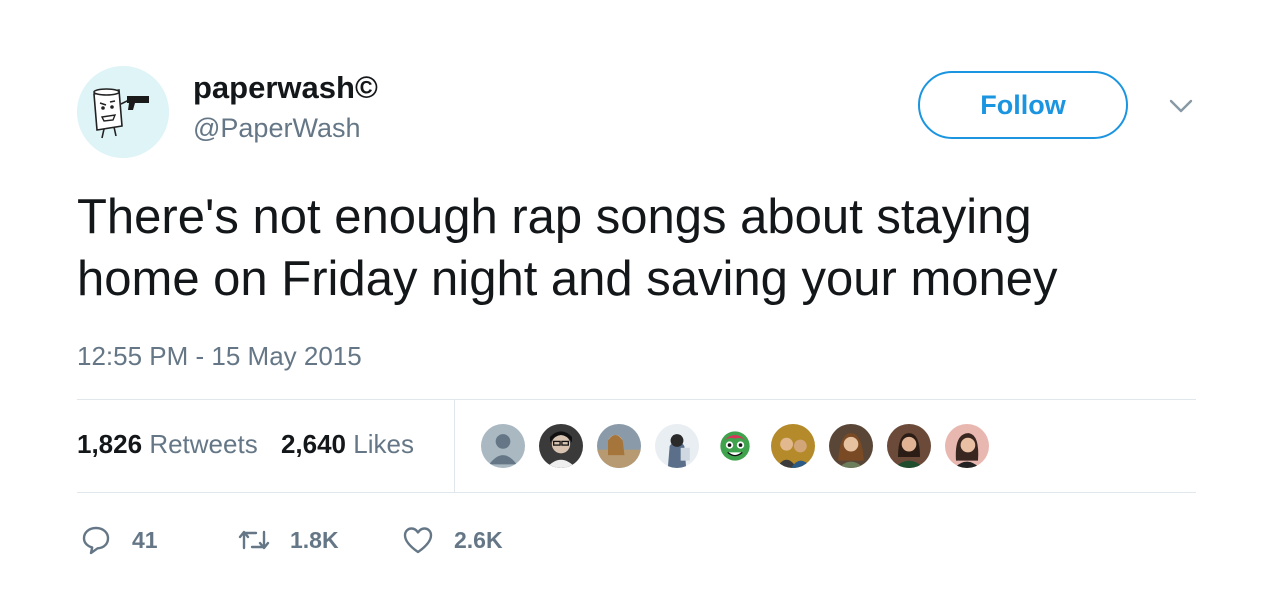  Describe the element at coordinates (276, 128) in the screenshot. I see `user-handle: @PaperWash` at that location.